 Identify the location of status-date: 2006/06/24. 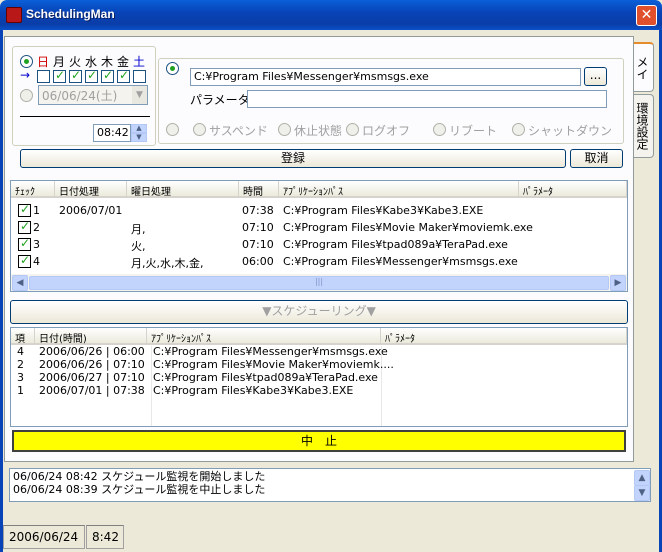
(44, 537).